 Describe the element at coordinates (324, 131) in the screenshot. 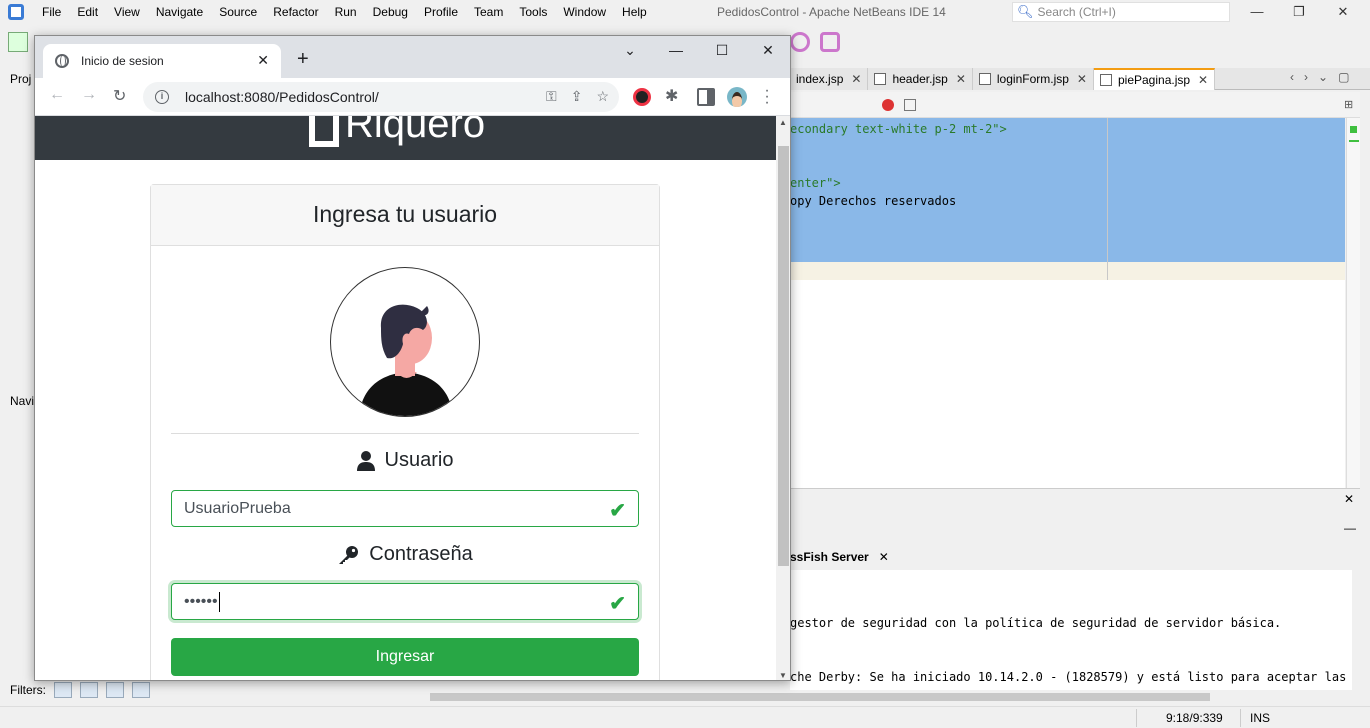

I see `box-logo-icon` at that location.